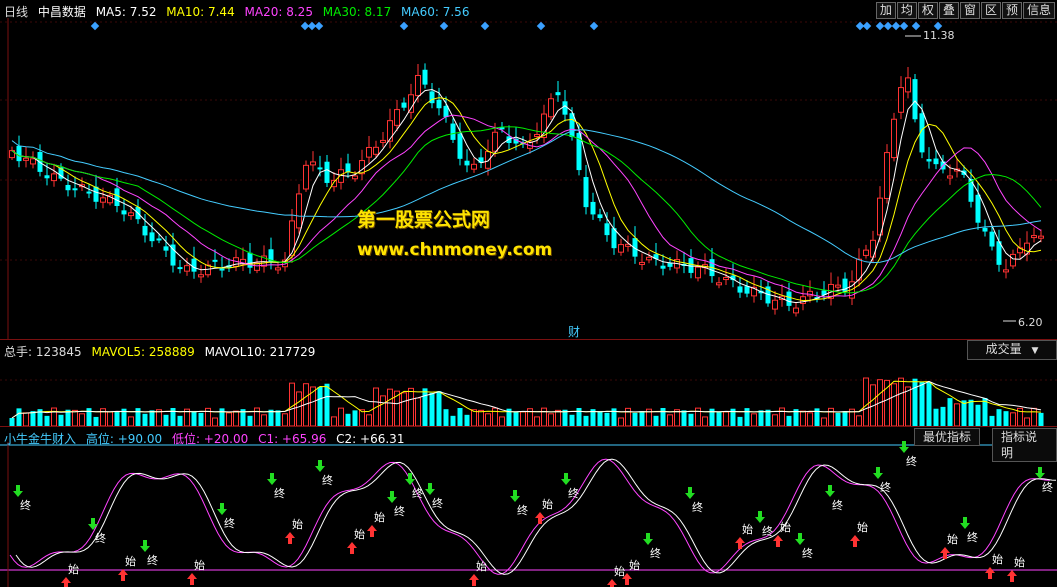  What do you see at coordinates (969, 10) in the screenshot?
I see `toolbar-window-button: 窗` at bounding box center [969, 10].